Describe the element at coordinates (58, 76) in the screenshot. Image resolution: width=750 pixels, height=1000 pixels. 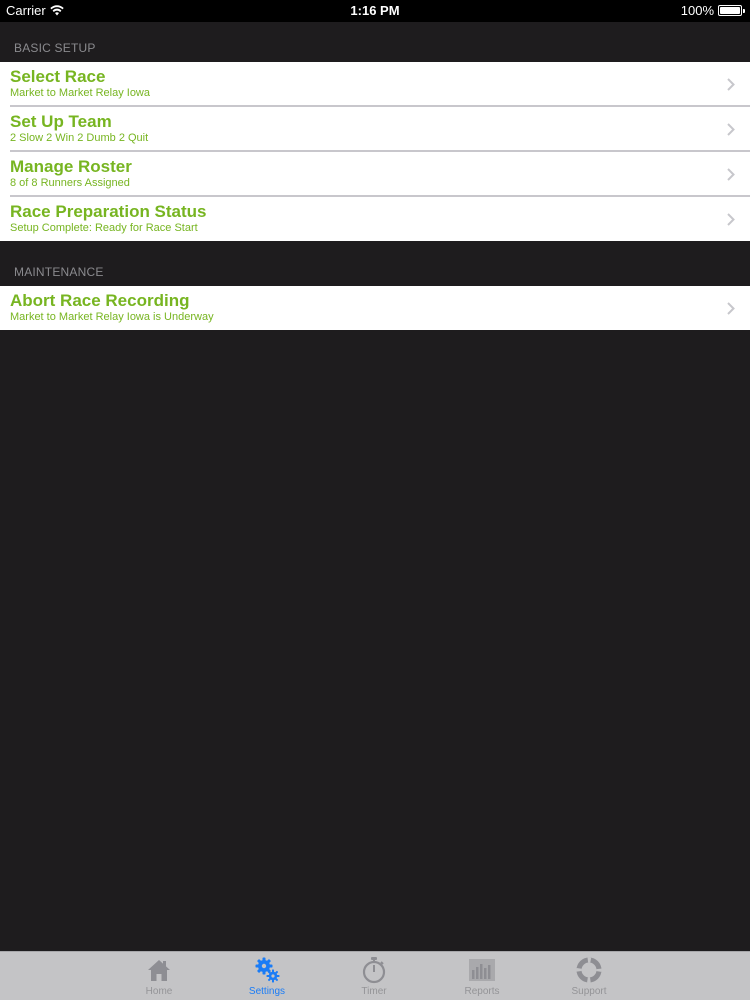
I see `cell-title: Select Race` at that location.